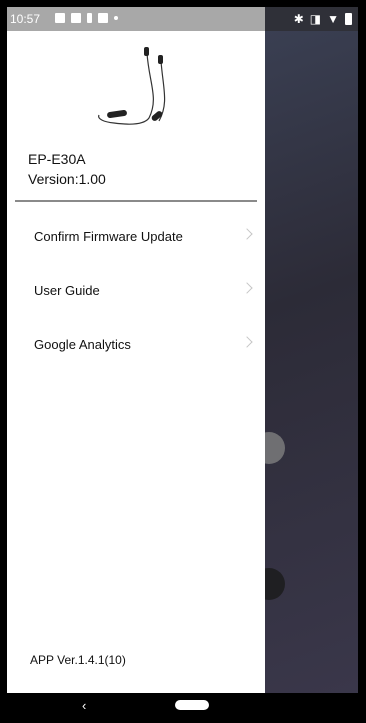  Describe the element at coordinates (192, 705) in the screenshot. I see `home-pill-button` at that location.